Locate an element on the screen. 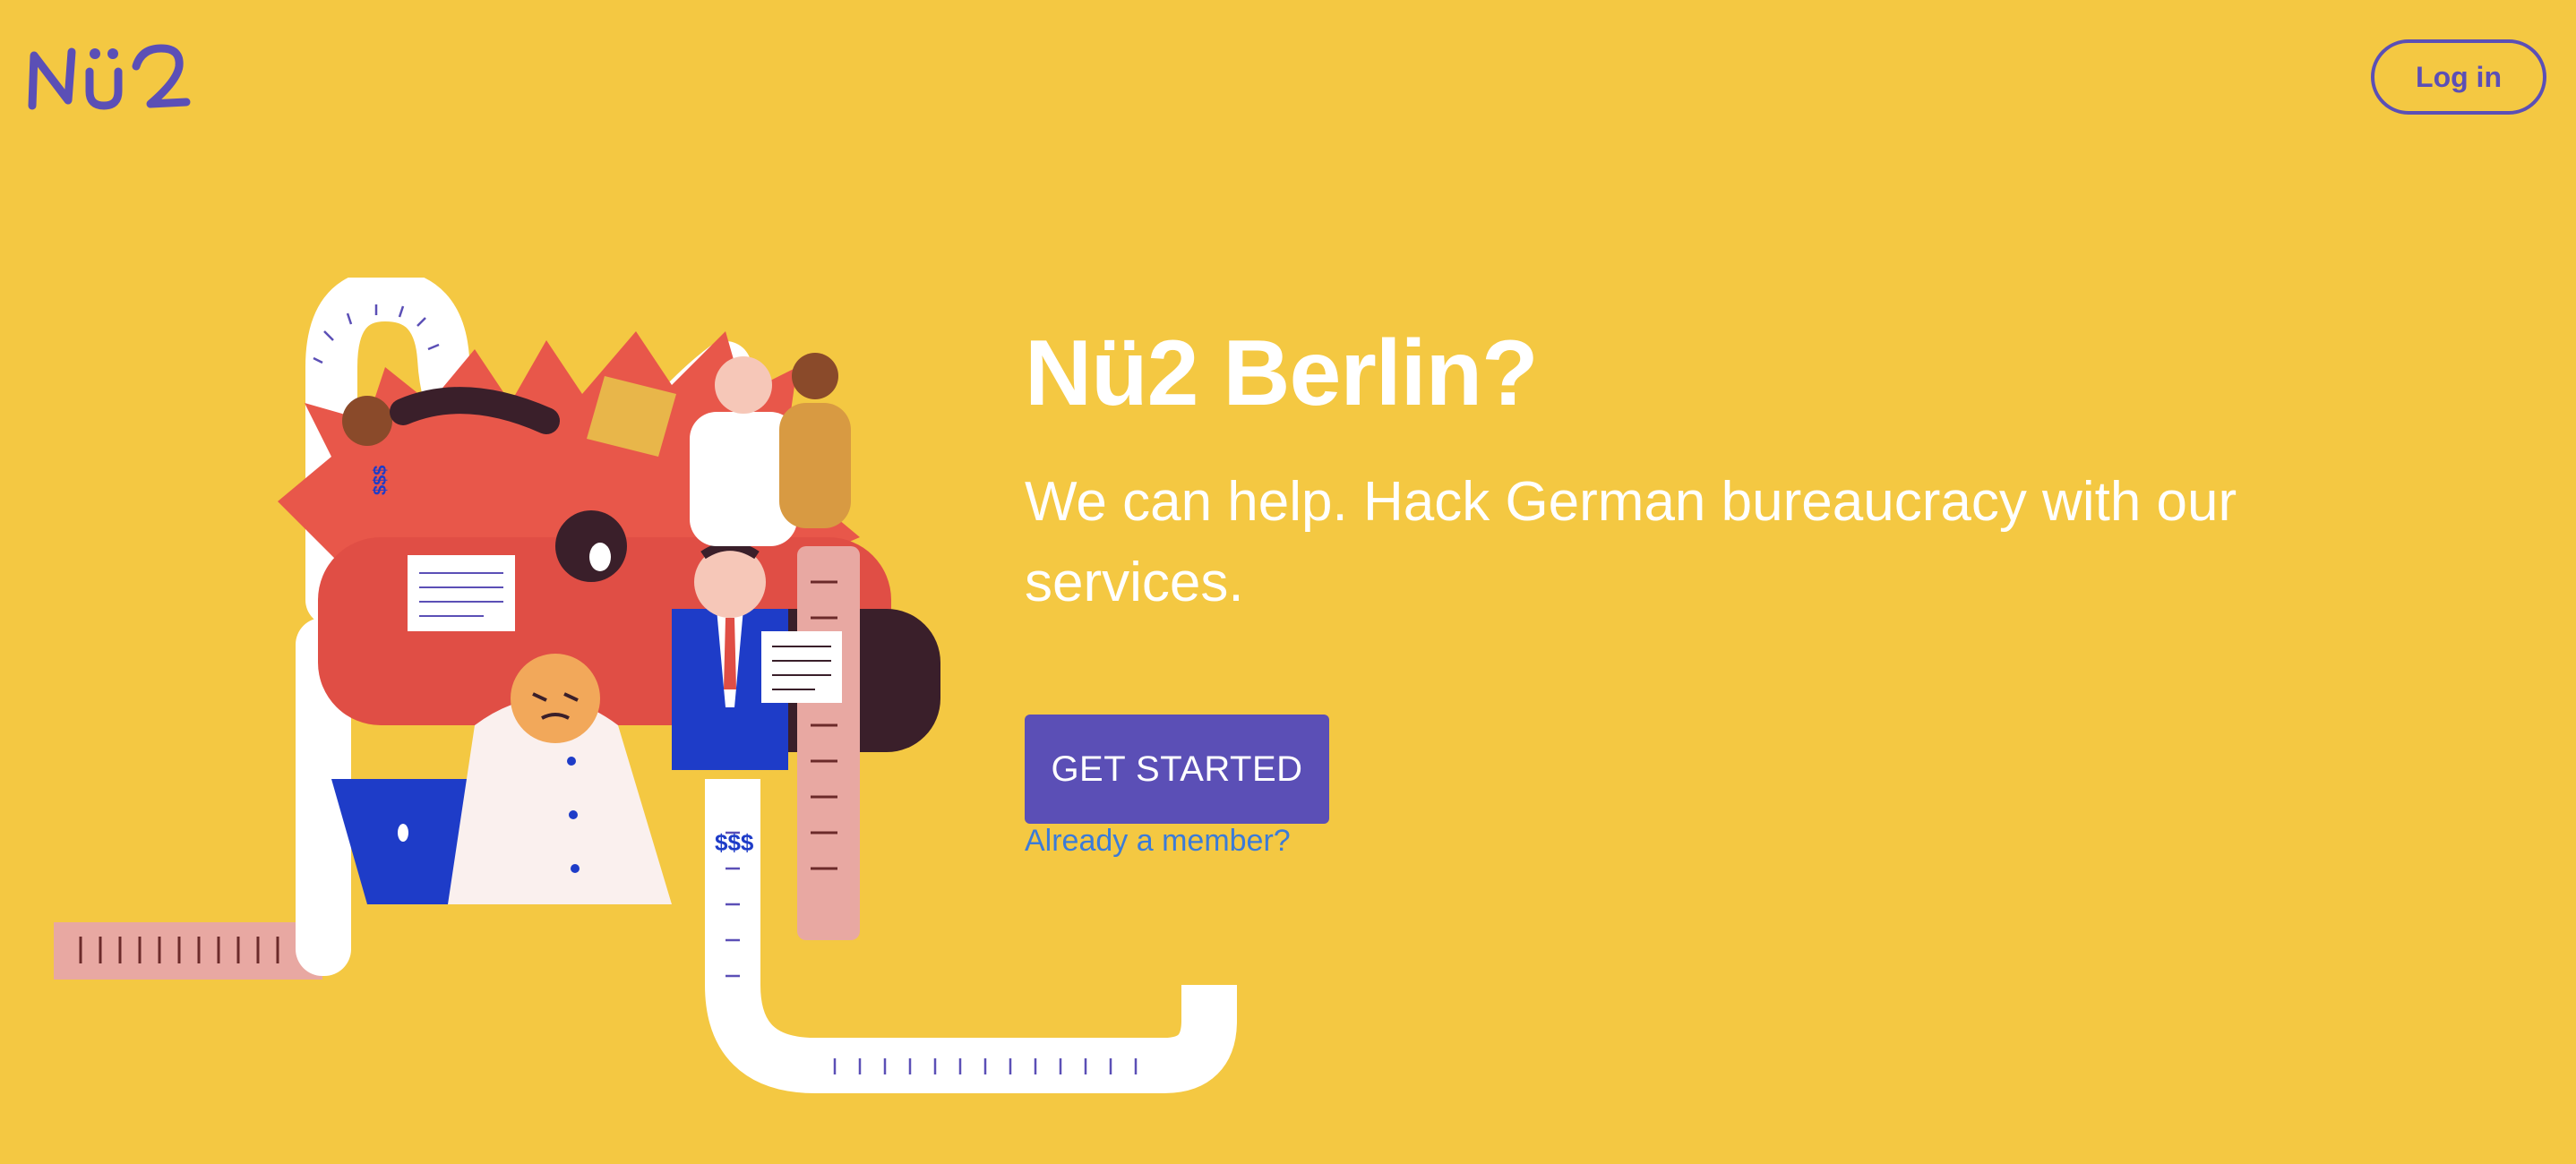 The height and width of the screenshot is (1164, 2576). already-member-link: Already a member? is located at coordinates (1158, 841).